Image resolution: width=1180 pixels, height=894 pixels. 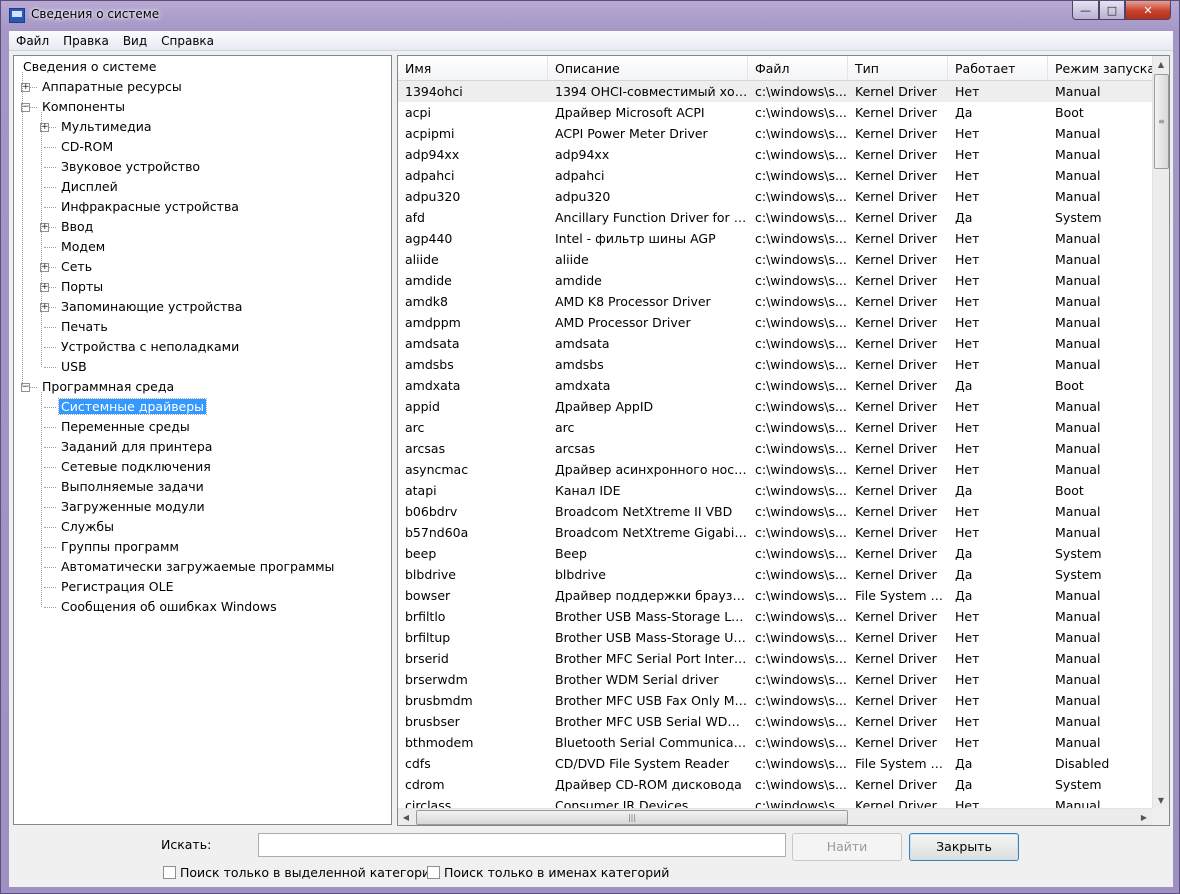 What do you see at coordinates (150, 347) in the screenshot?
I see `tree-item: Устройства с неполадками` at bounding box center [150, 347].